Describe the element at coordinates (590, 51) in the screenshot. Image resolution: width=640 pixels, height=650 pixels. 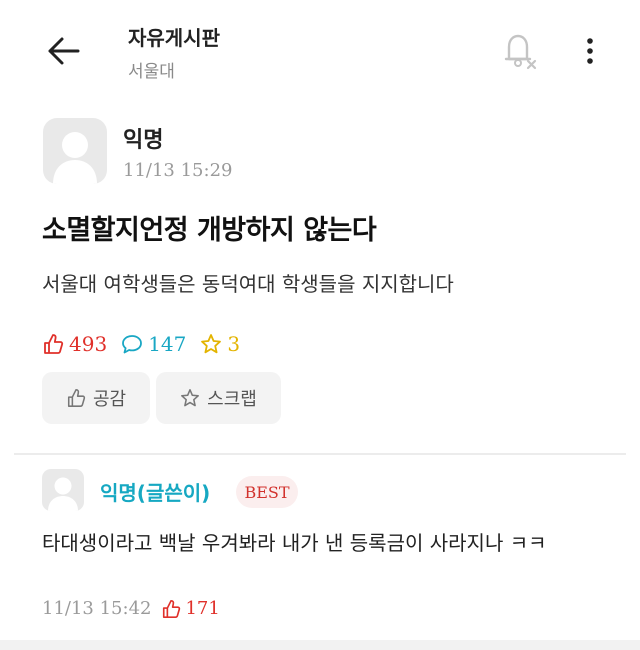
I see `more-vertical-icon` at that location.